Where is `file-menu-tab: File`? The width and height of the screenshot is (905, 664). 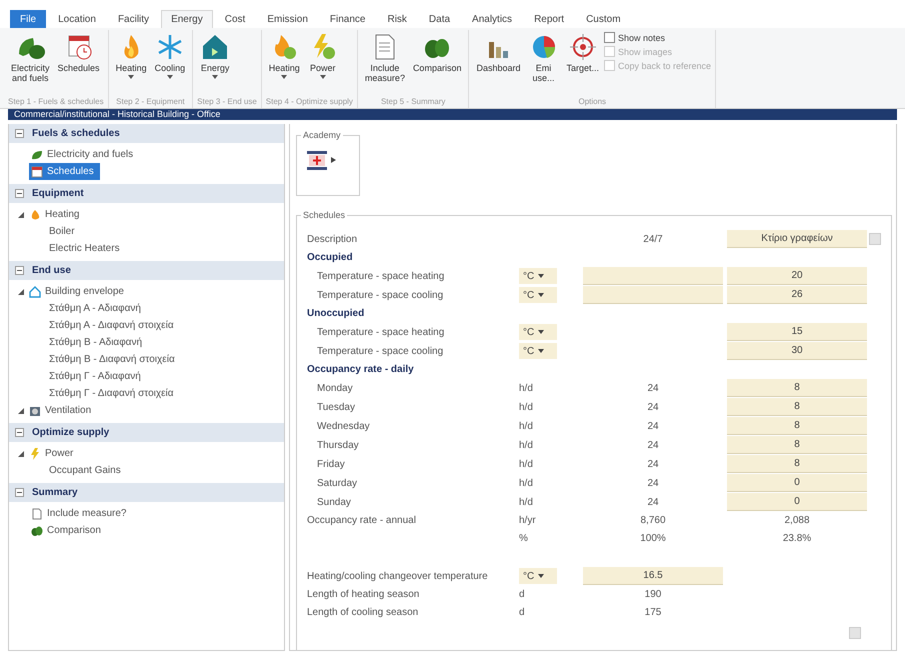
file-menu-tab: File is located at coordinates (28, 19).